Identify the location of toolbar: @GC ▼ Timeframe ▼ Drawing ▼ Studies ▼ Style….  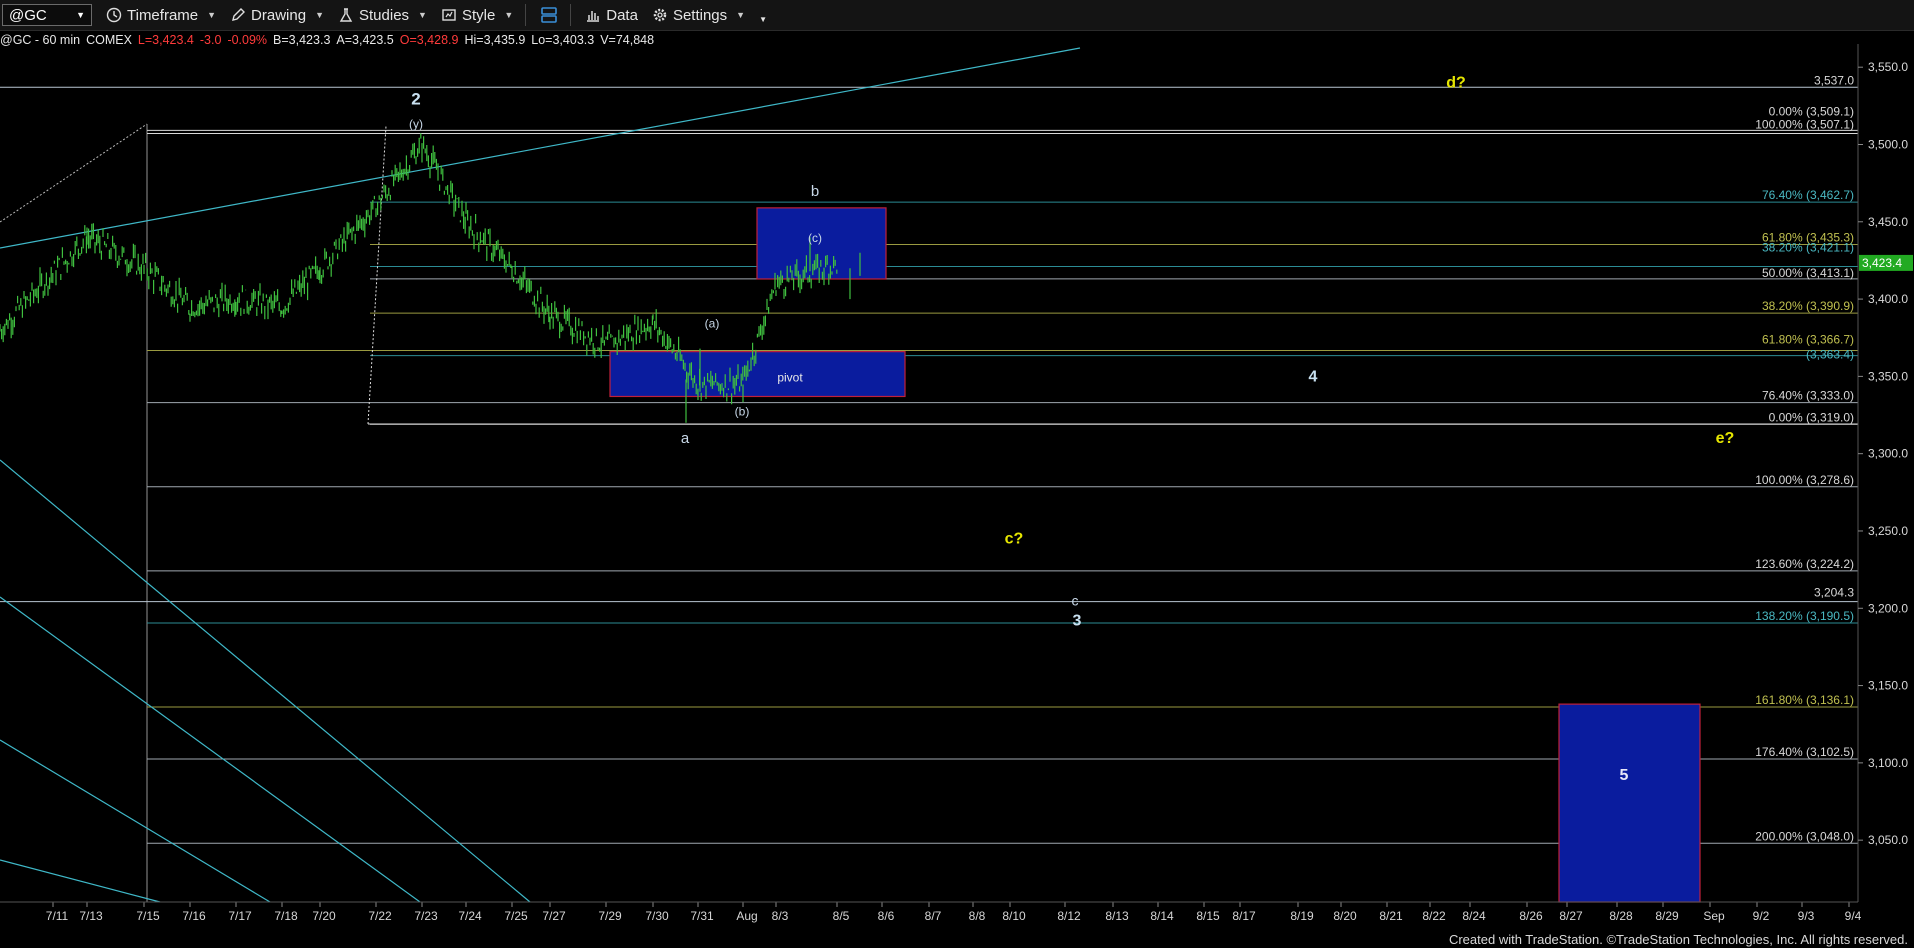
(957, 15).